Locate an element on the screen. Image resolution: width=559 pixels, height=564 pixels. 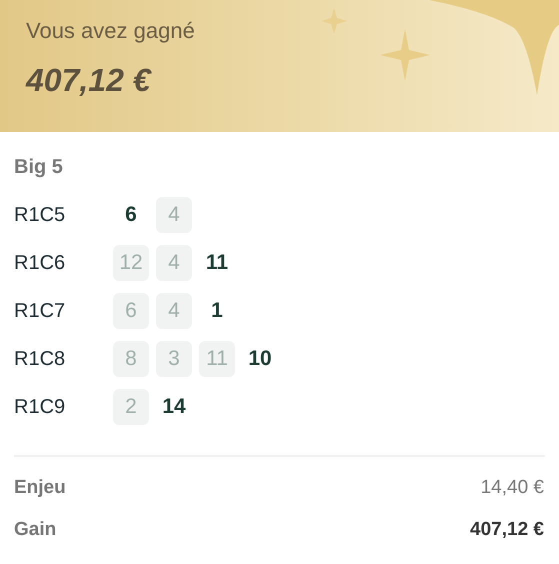
game-title: Big 5 is located at coordinates (39, 167).